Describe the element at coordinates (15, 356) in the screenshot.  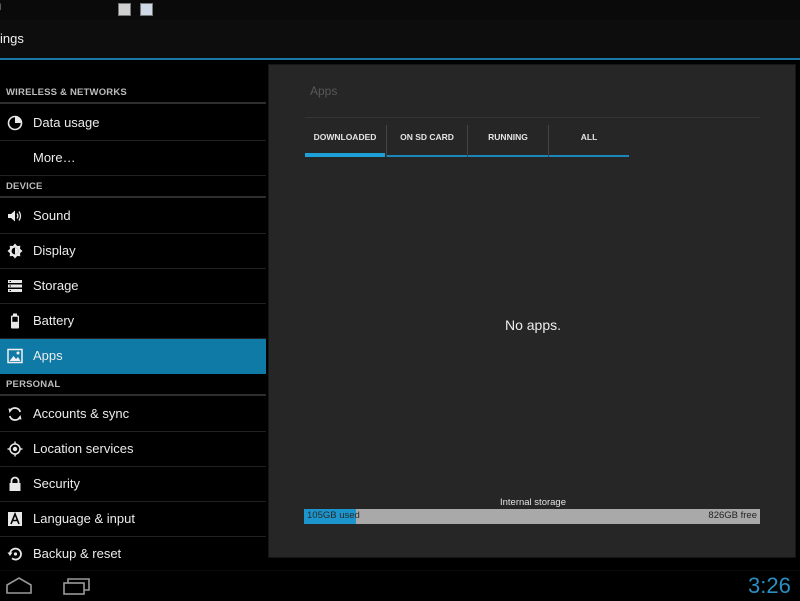
I see `apps-icon` at that location.